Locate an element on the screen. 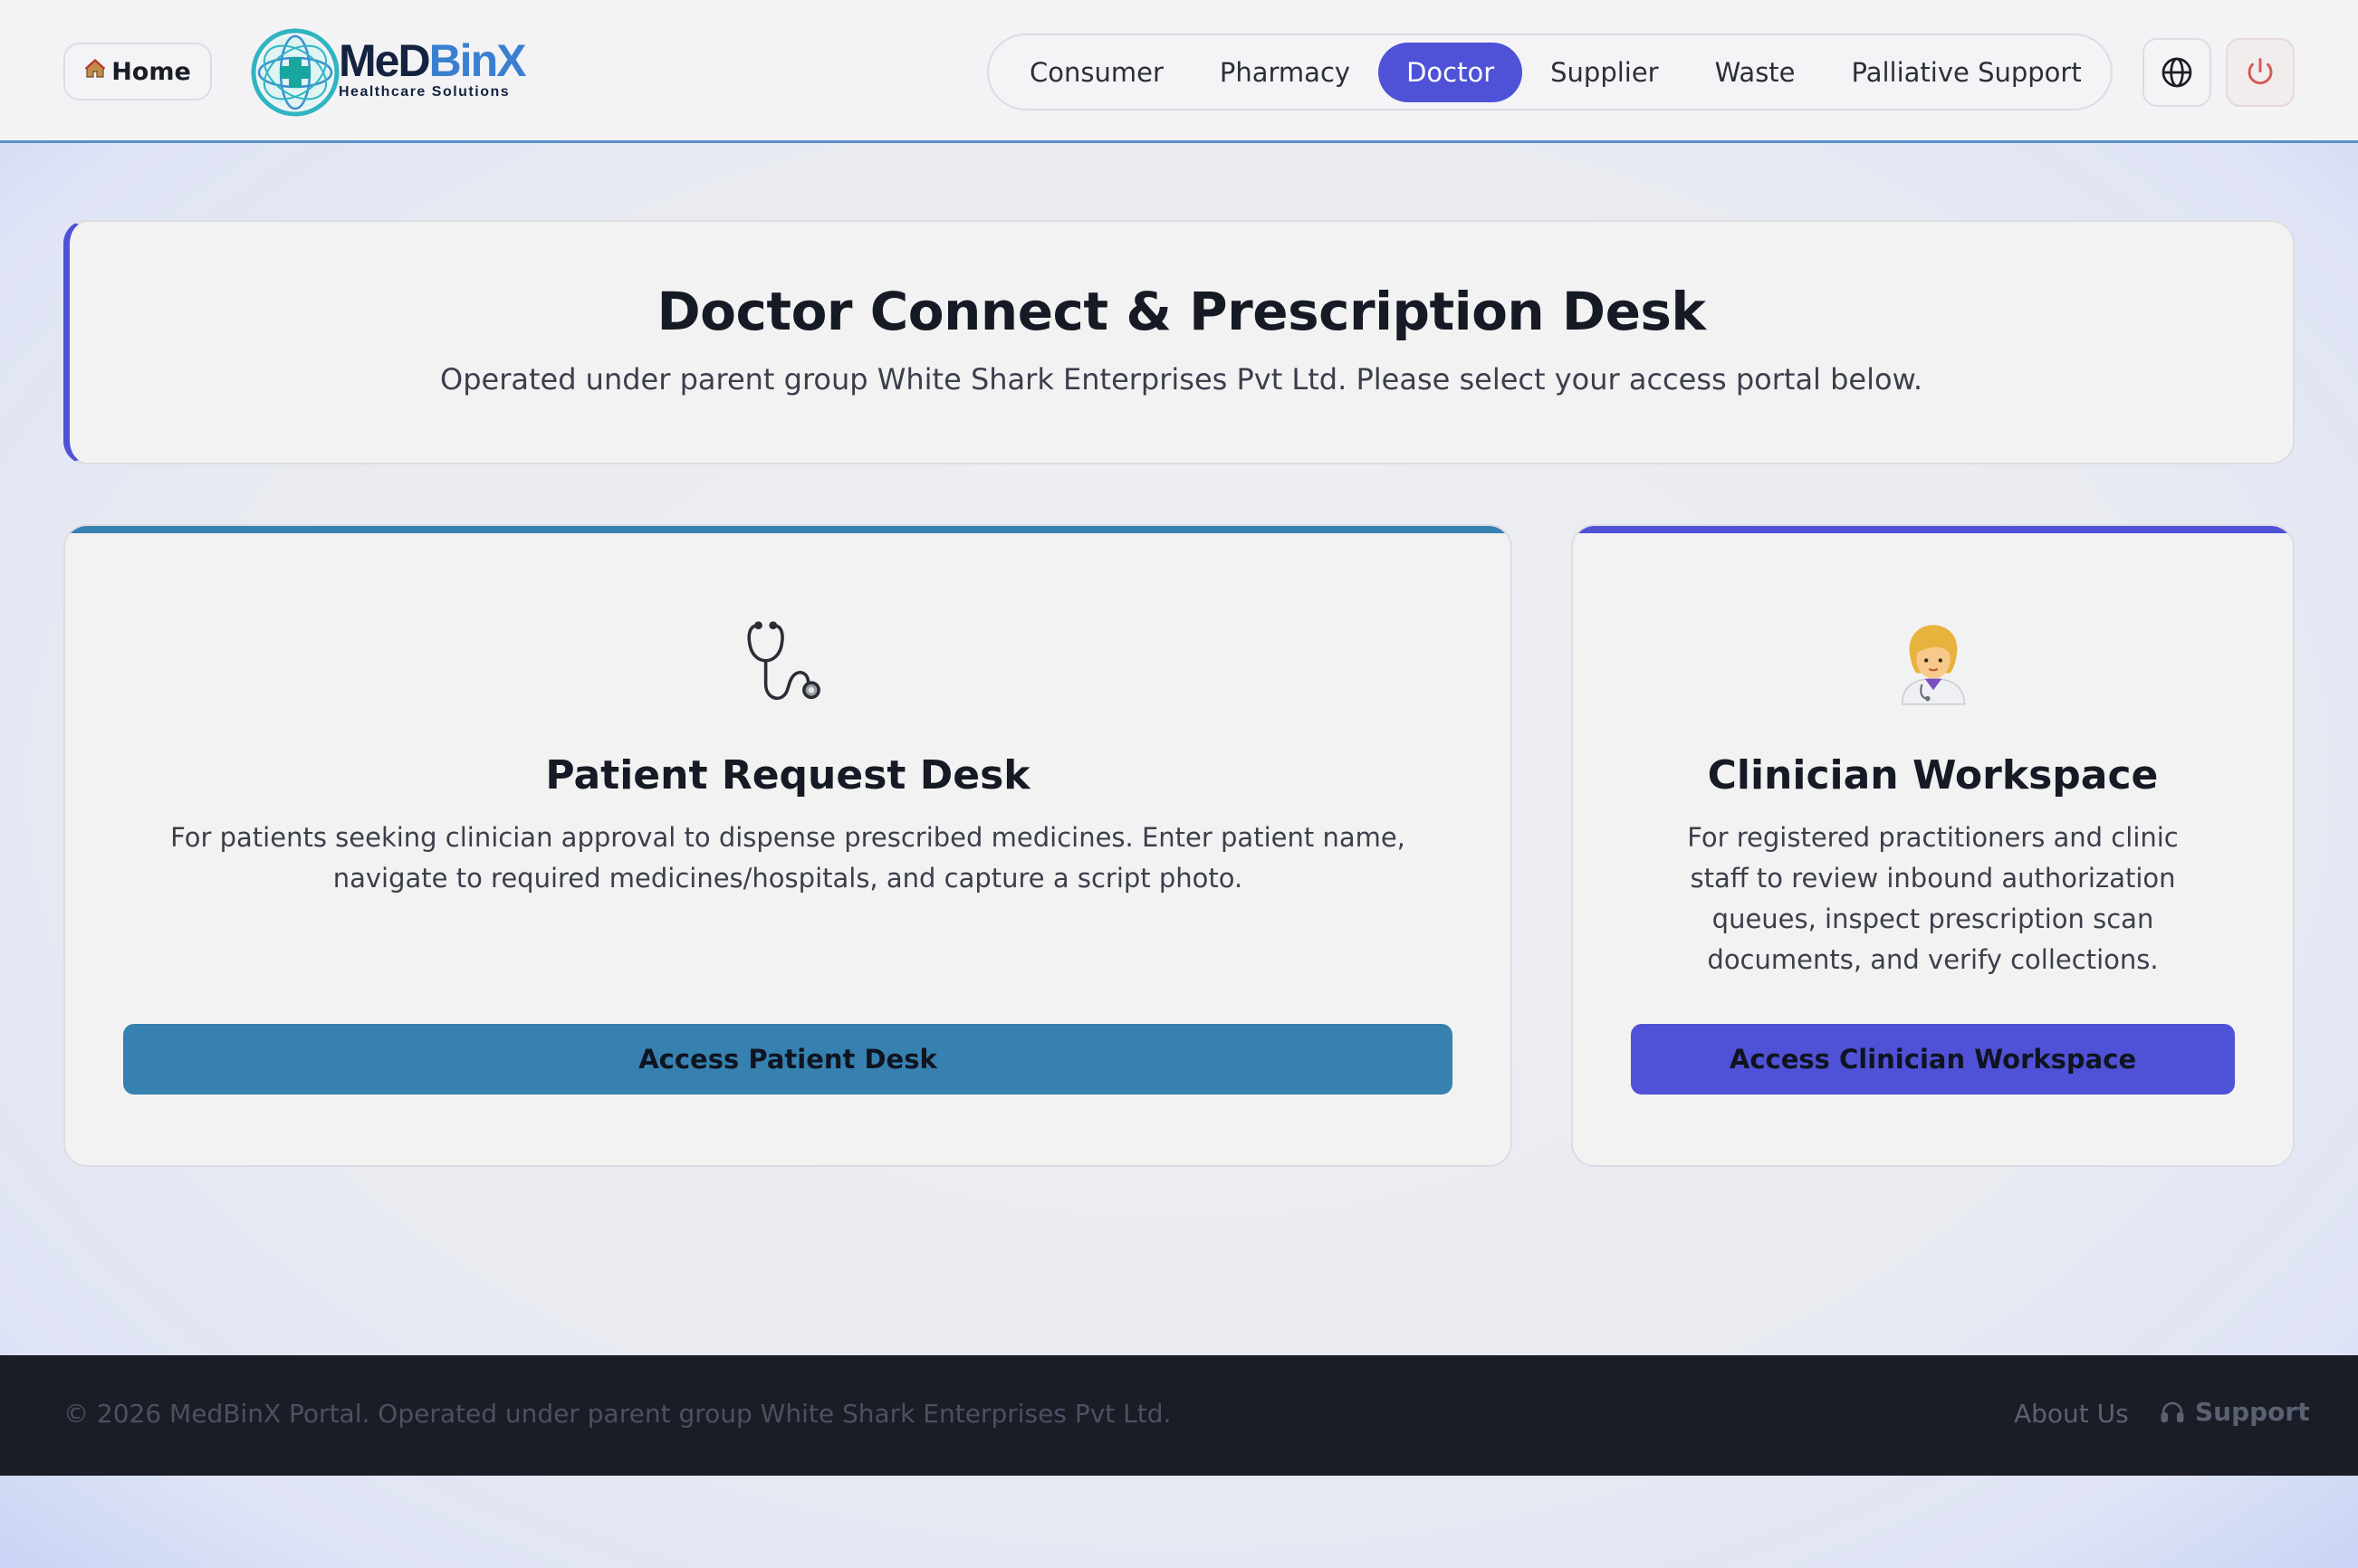  medbinx-logo: MeDBinX Healthcare Solutions is located at coordinates (388, 72).